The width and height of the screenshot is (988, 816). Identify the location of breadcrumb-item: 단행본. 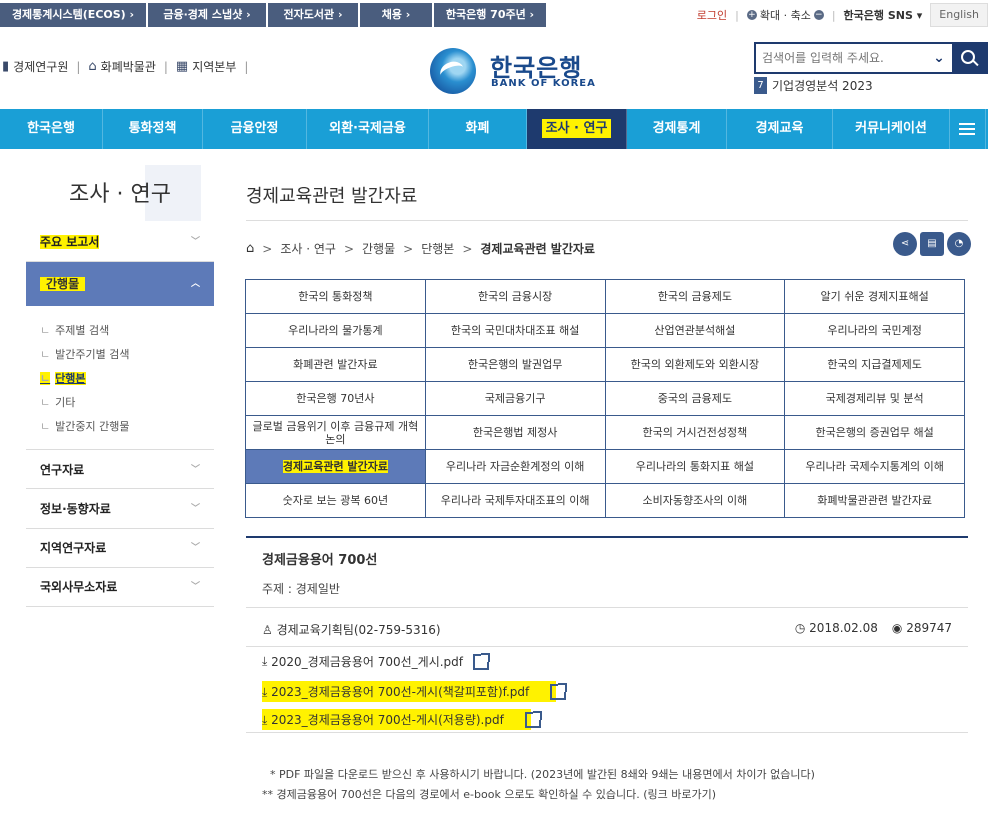
(437, 248).